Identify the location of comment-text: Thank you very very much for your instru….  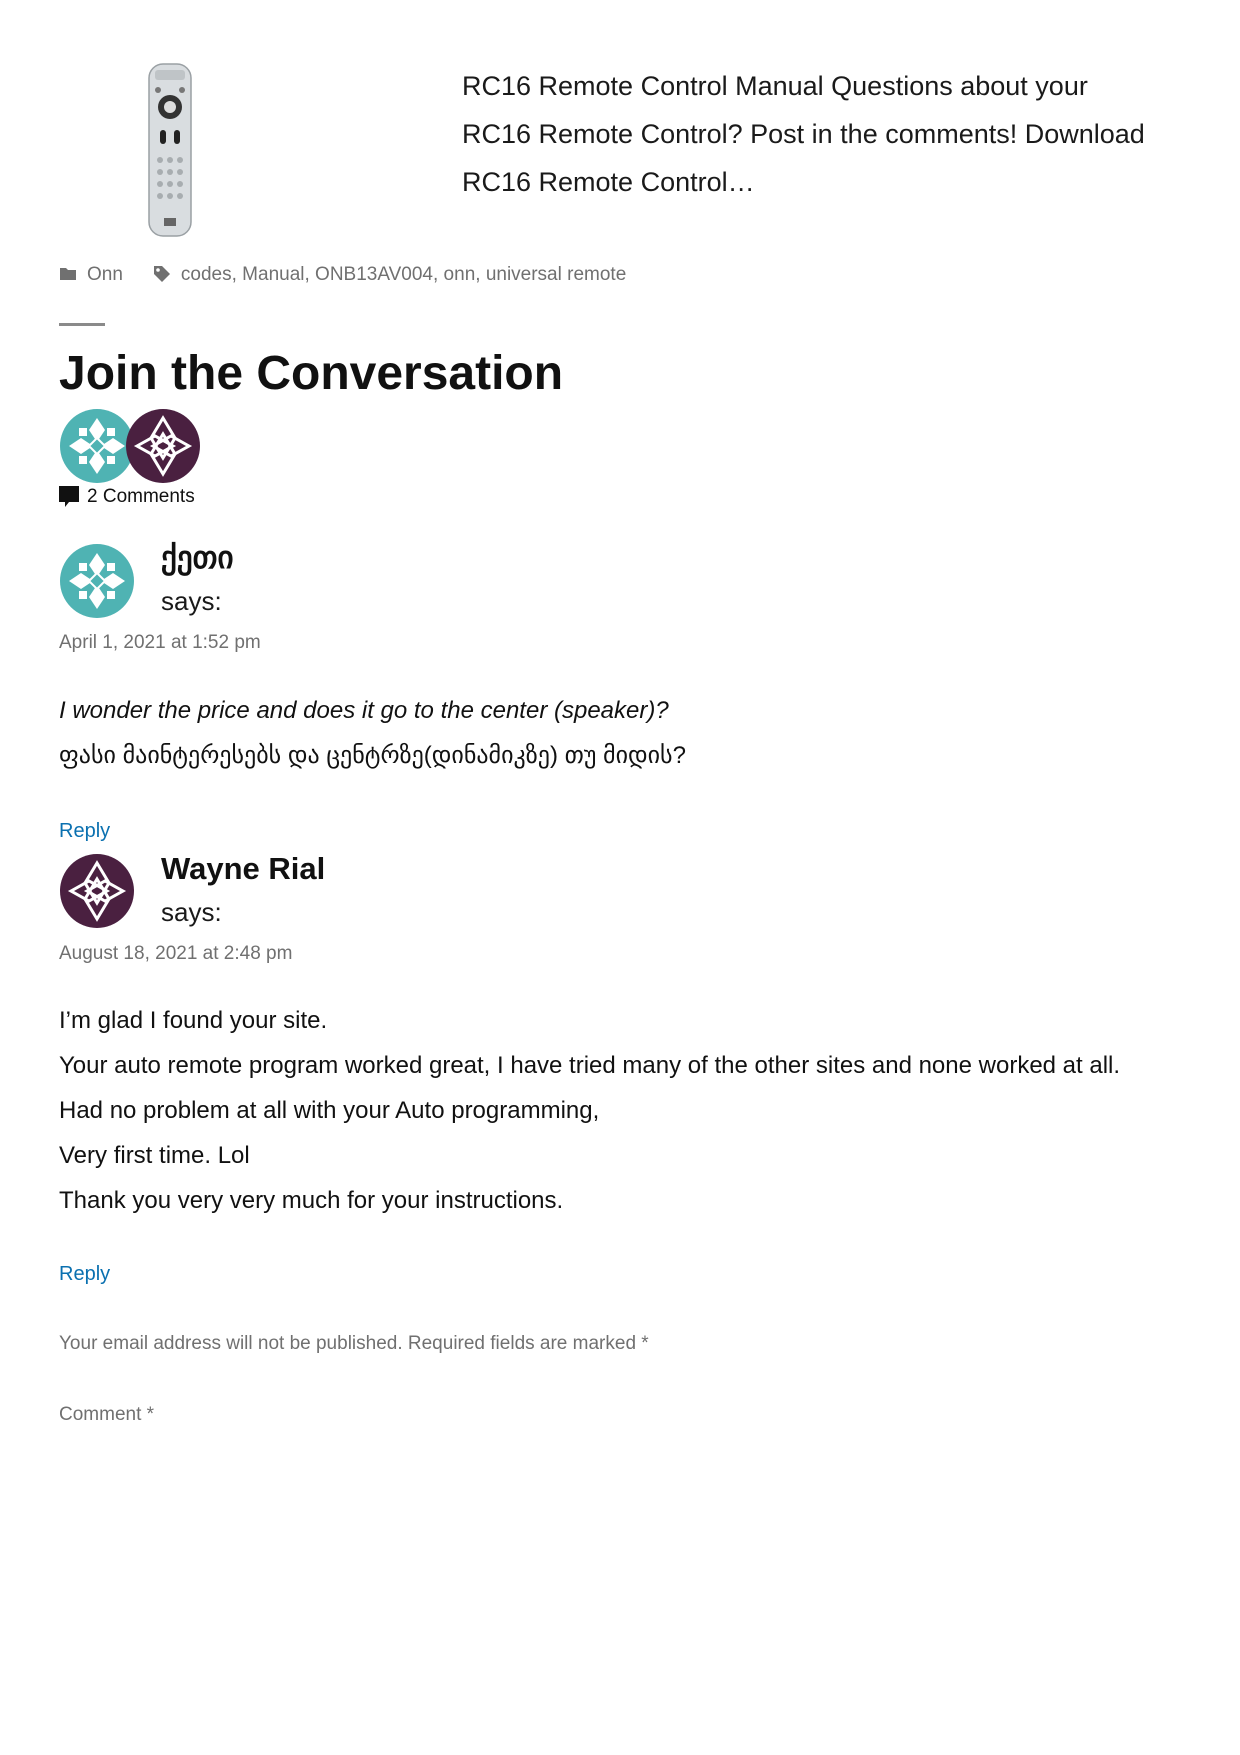
(311, 1200).